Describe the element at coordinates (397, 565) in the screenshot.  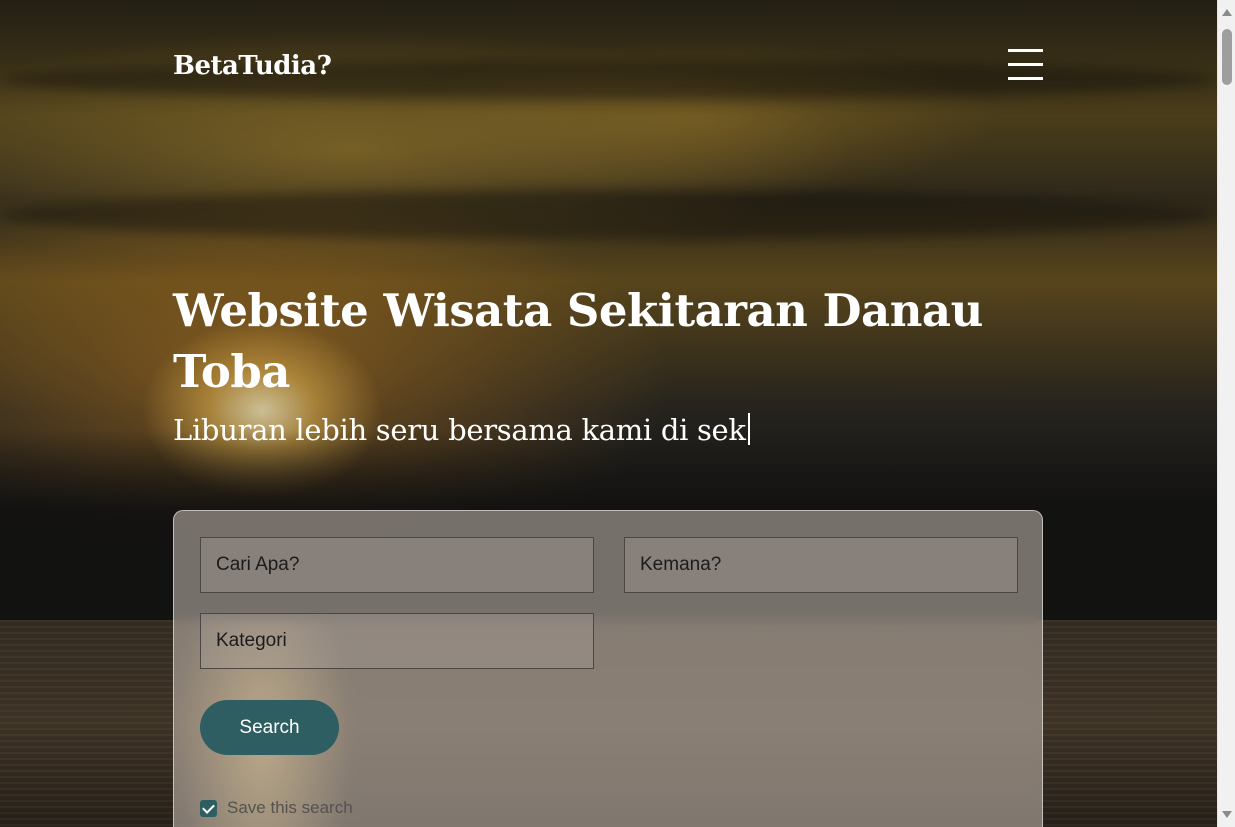
I see `search-what-input` at that location.